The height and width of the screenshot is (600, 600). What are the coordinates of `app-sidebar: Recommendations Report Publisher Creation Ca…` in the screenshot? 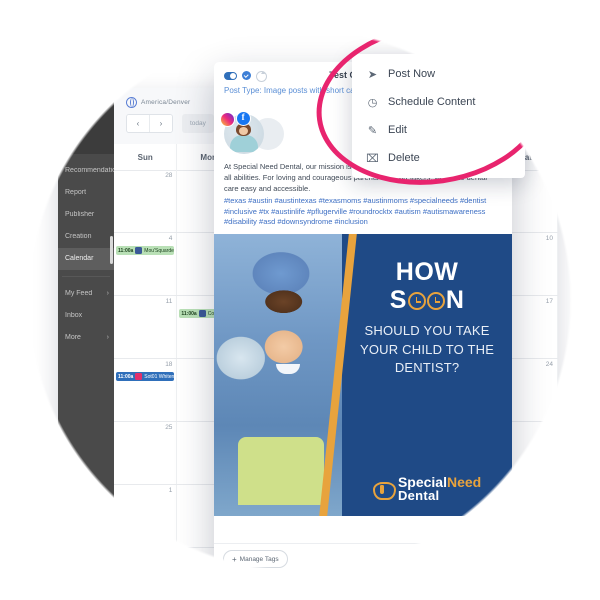 It's located at (86, 328).